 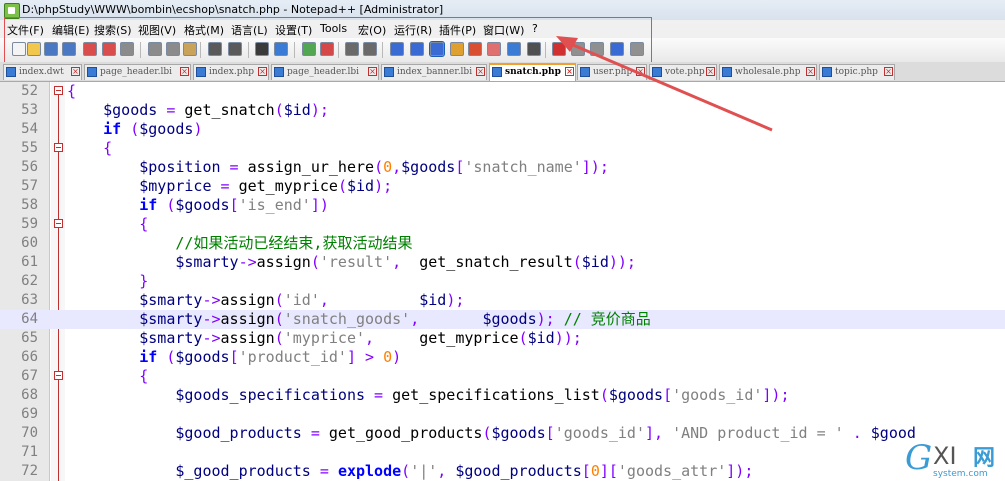 I want to click on stop-macro-icon, so click(x=578, y=49).